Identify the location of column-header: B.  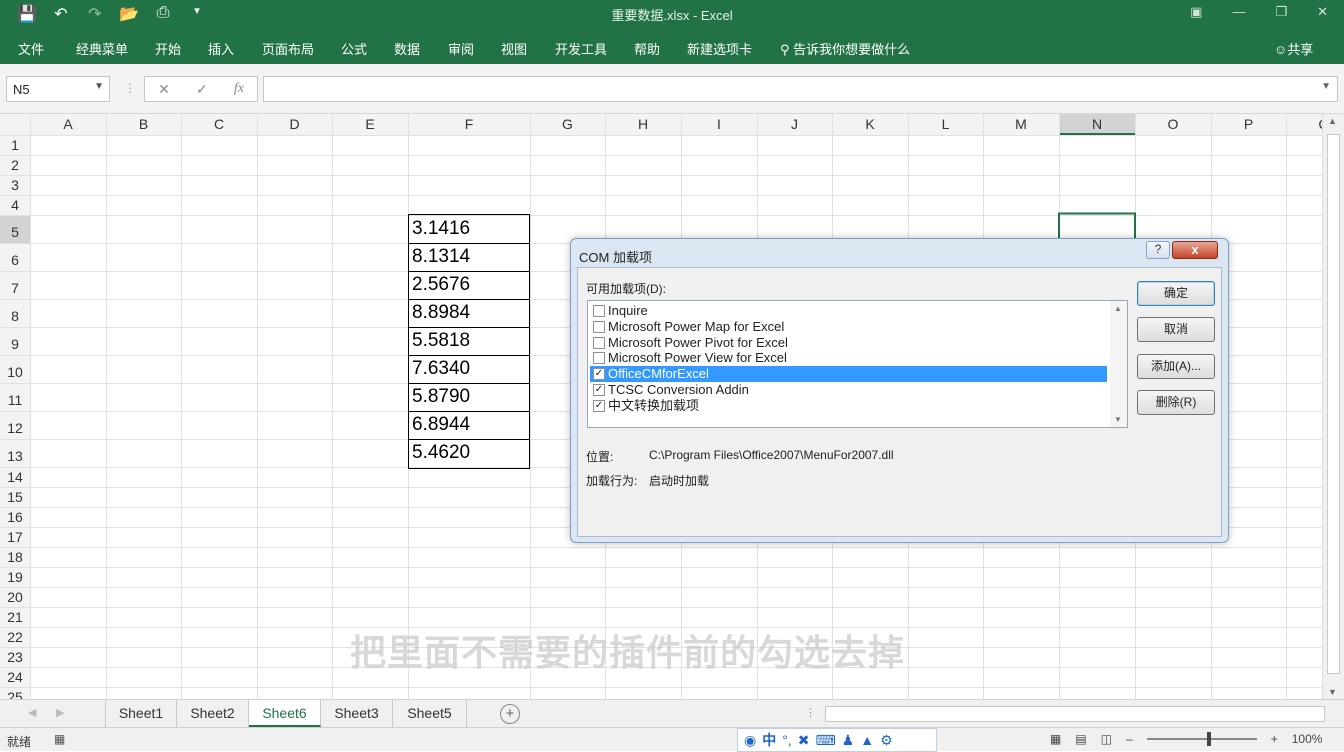
(143, 124).